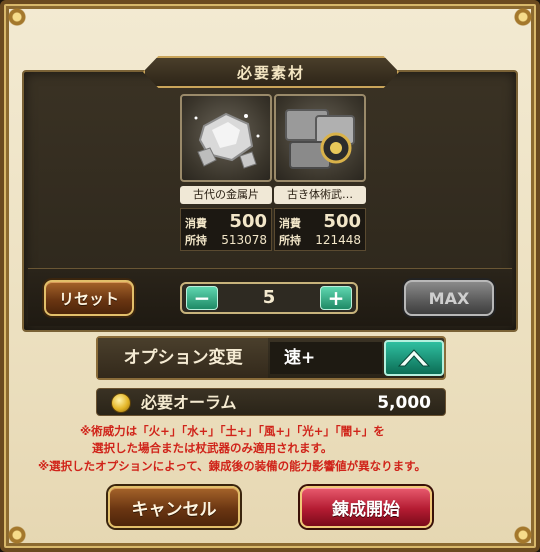 The width and height of the screenshot is (540, 552). I want to click on material-item: 古き体術武… 消費 500 所持 121448, so click(320, 172).